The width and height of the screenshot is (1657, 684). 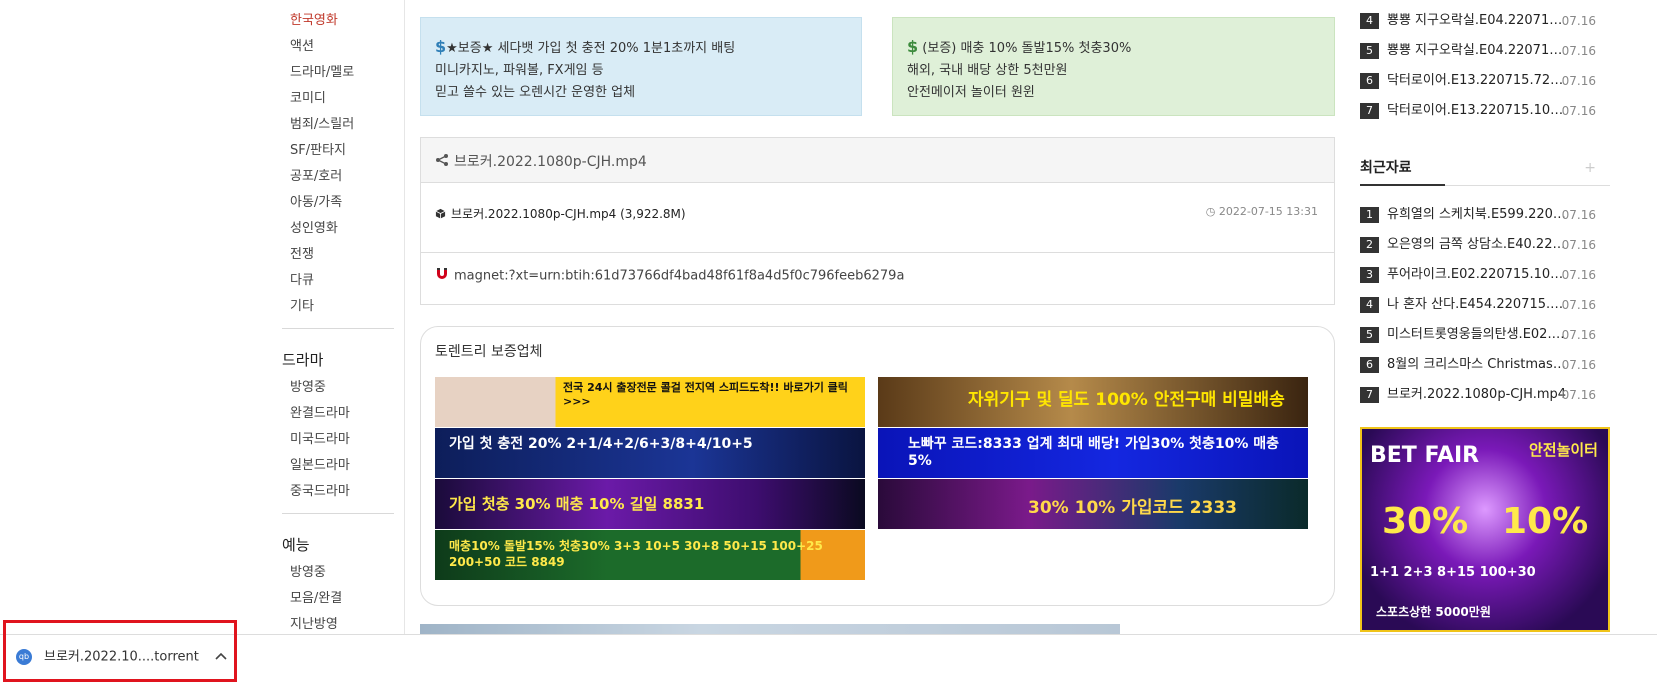 What do you see at coordinates (591, 48) in the screenshot?
I see `text-ad-text: ★보증★ 세다뱃 가입 첫 충전 20% 1분1초까지 배팅` at bounding box center [591, 48].